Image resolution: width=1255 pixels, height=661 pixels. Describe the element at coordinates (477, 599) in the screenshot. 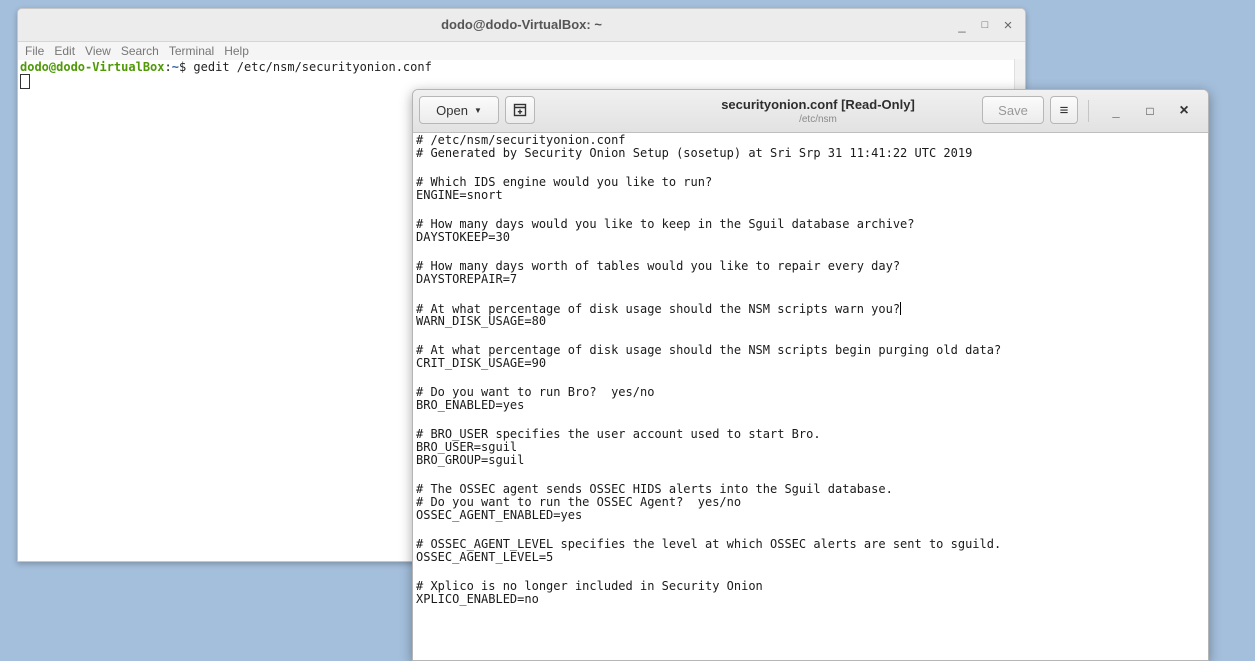

I see `editor-line: XPLICO_ENABLED=no` at that location.